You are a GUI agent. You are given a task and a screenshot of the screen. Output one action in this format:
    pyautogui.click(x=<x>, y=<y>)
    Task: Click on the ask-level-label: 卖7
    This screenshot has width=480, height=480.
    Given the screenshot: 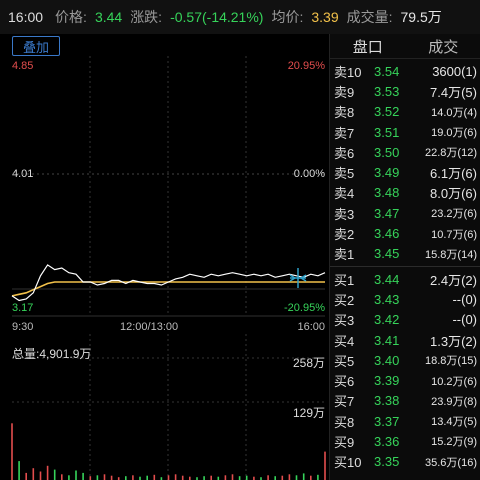 What is the action you would take?
    pyautogui.click(x=344, y=133)
    